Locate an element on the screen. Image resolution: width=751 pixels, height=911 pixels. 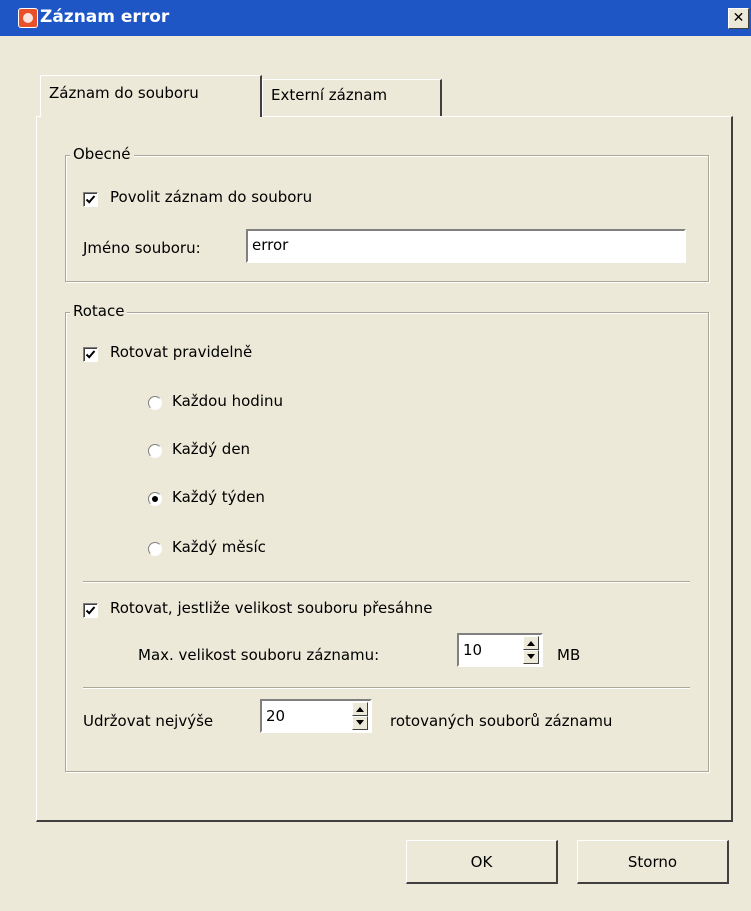
radio-every-week is located at coordinates (155, 499).